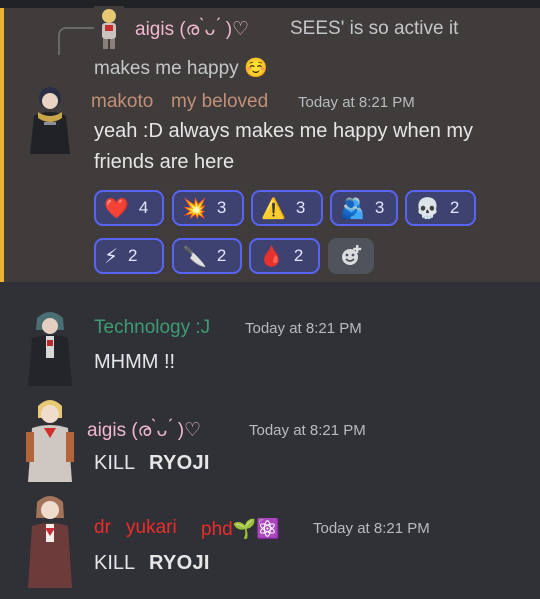  What do you see at coordinates (144, 430) in the screenshot?
I see `aigis-author: aigis (ര ̀ᴗ ́ )♡` at bounding box center [144, 430].